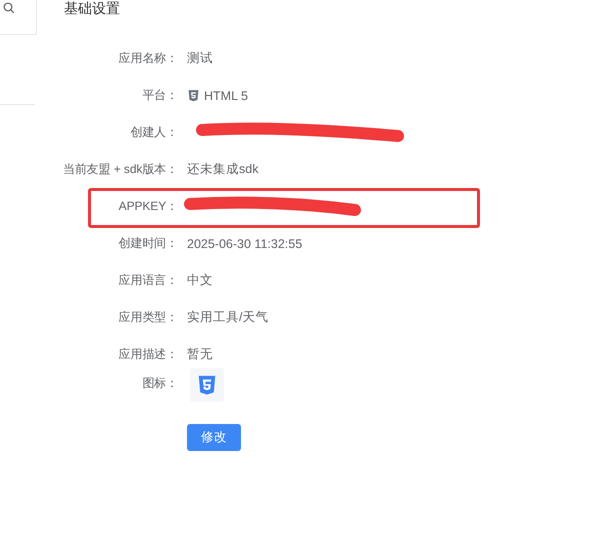 The height and width of the screenshot is (555, 614). I want to click on search-field, so click(18, 17).